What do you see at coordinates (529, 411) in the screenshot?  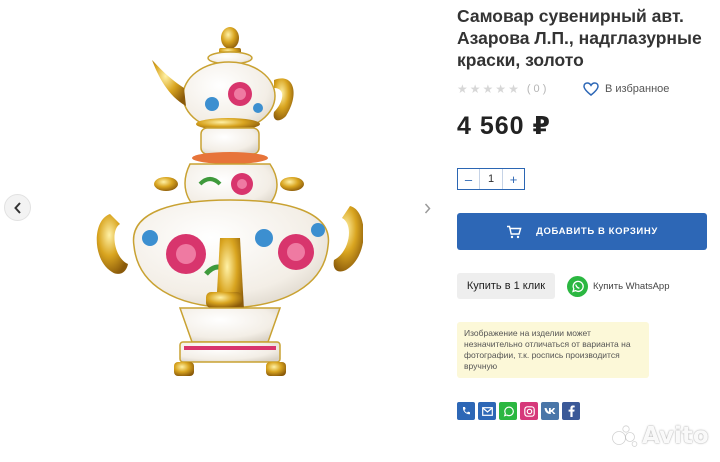 I see `instagram-icon` at bounding box center [529, 411].